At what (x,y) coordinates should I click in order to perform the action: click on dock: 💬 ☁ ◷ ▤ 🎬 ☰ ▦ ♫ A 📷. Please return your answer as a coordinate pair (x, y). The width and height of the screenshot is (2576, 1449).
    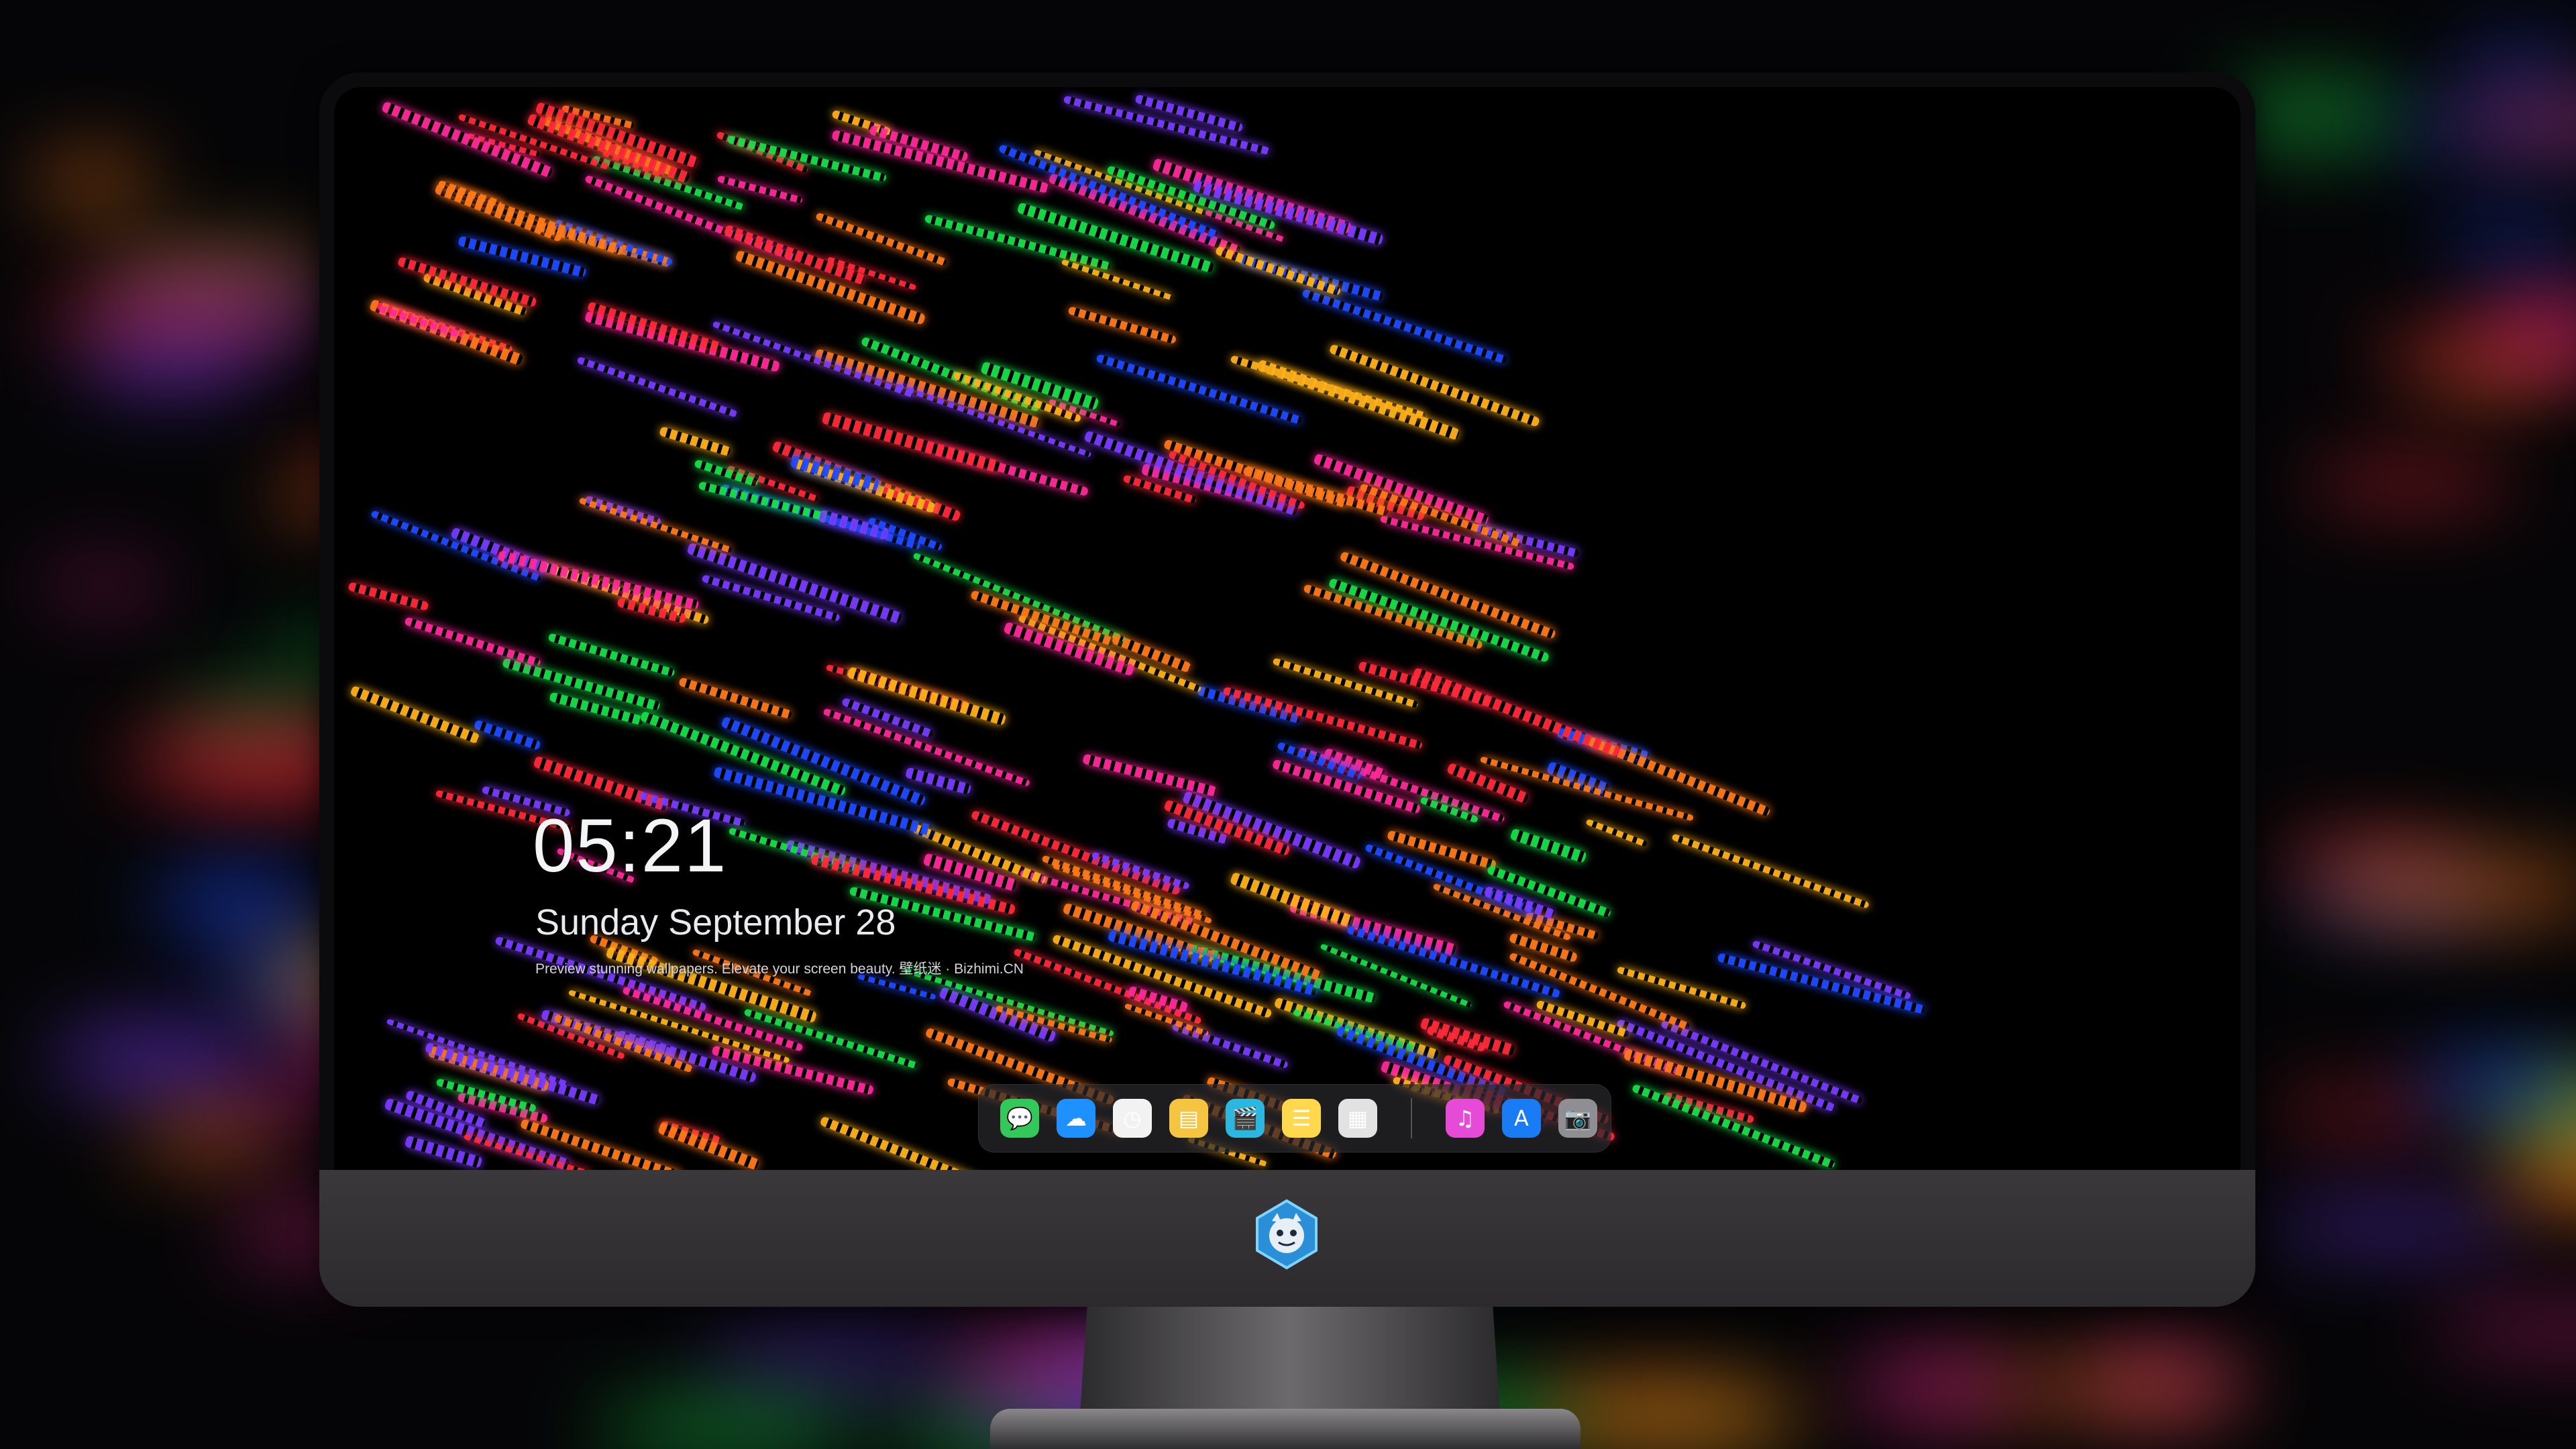
    Looking at the image, I should click on (1294, 1118).